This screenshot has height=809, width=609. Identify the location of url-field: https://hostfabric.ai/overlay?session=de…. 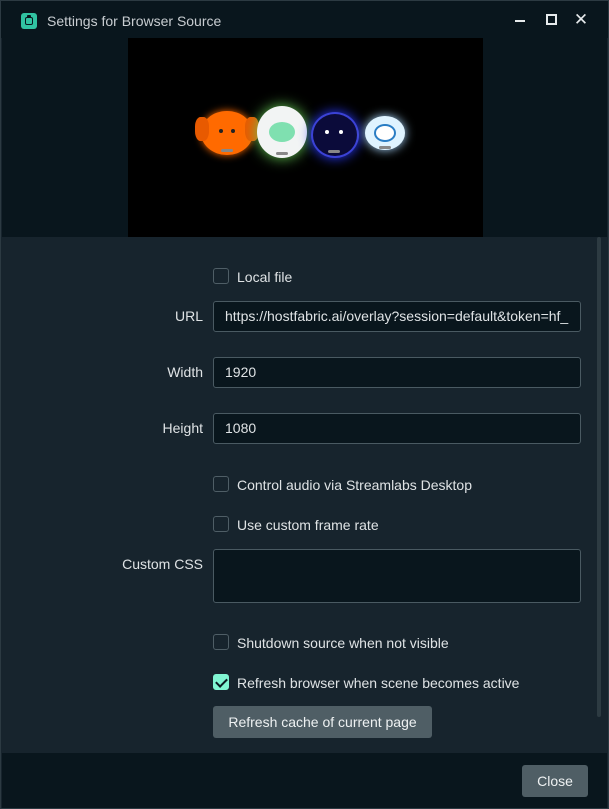
(397, 316).